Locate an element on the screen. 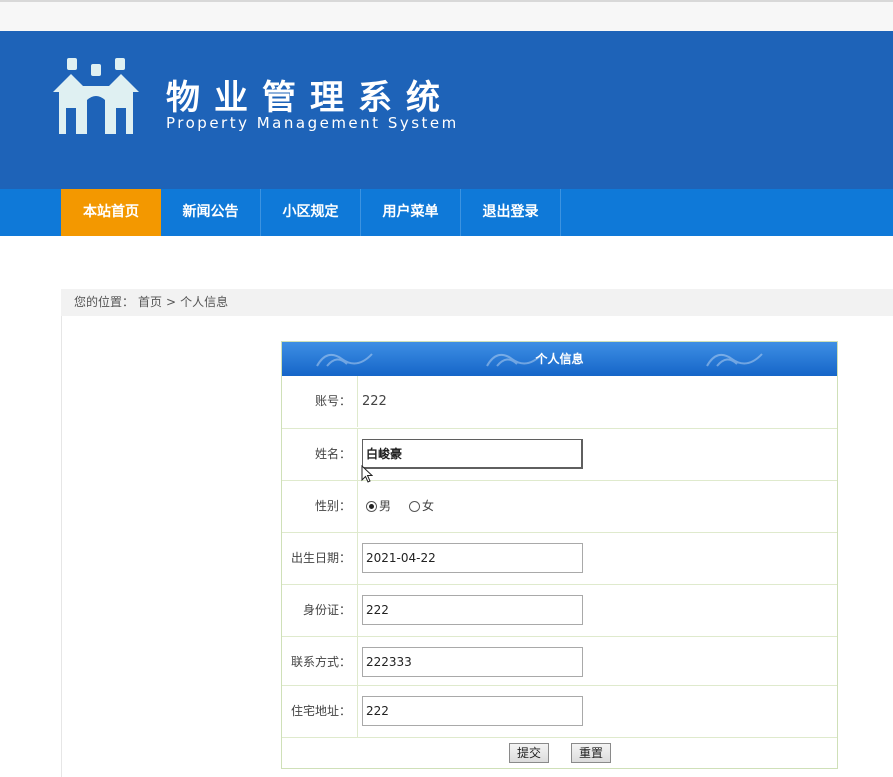  breadcrumb-prefix: 您的位置： is located at coordinates (104, 302).